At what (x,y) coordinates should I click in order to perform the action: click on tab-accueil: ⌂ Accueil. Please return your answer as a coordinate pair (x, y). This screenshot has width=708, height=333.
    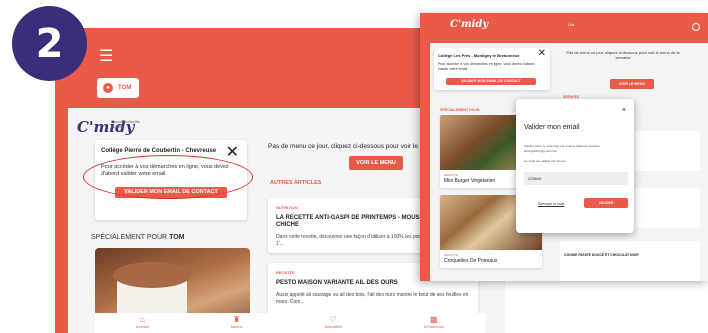
    Looking at the image, I should click on (142, 321).